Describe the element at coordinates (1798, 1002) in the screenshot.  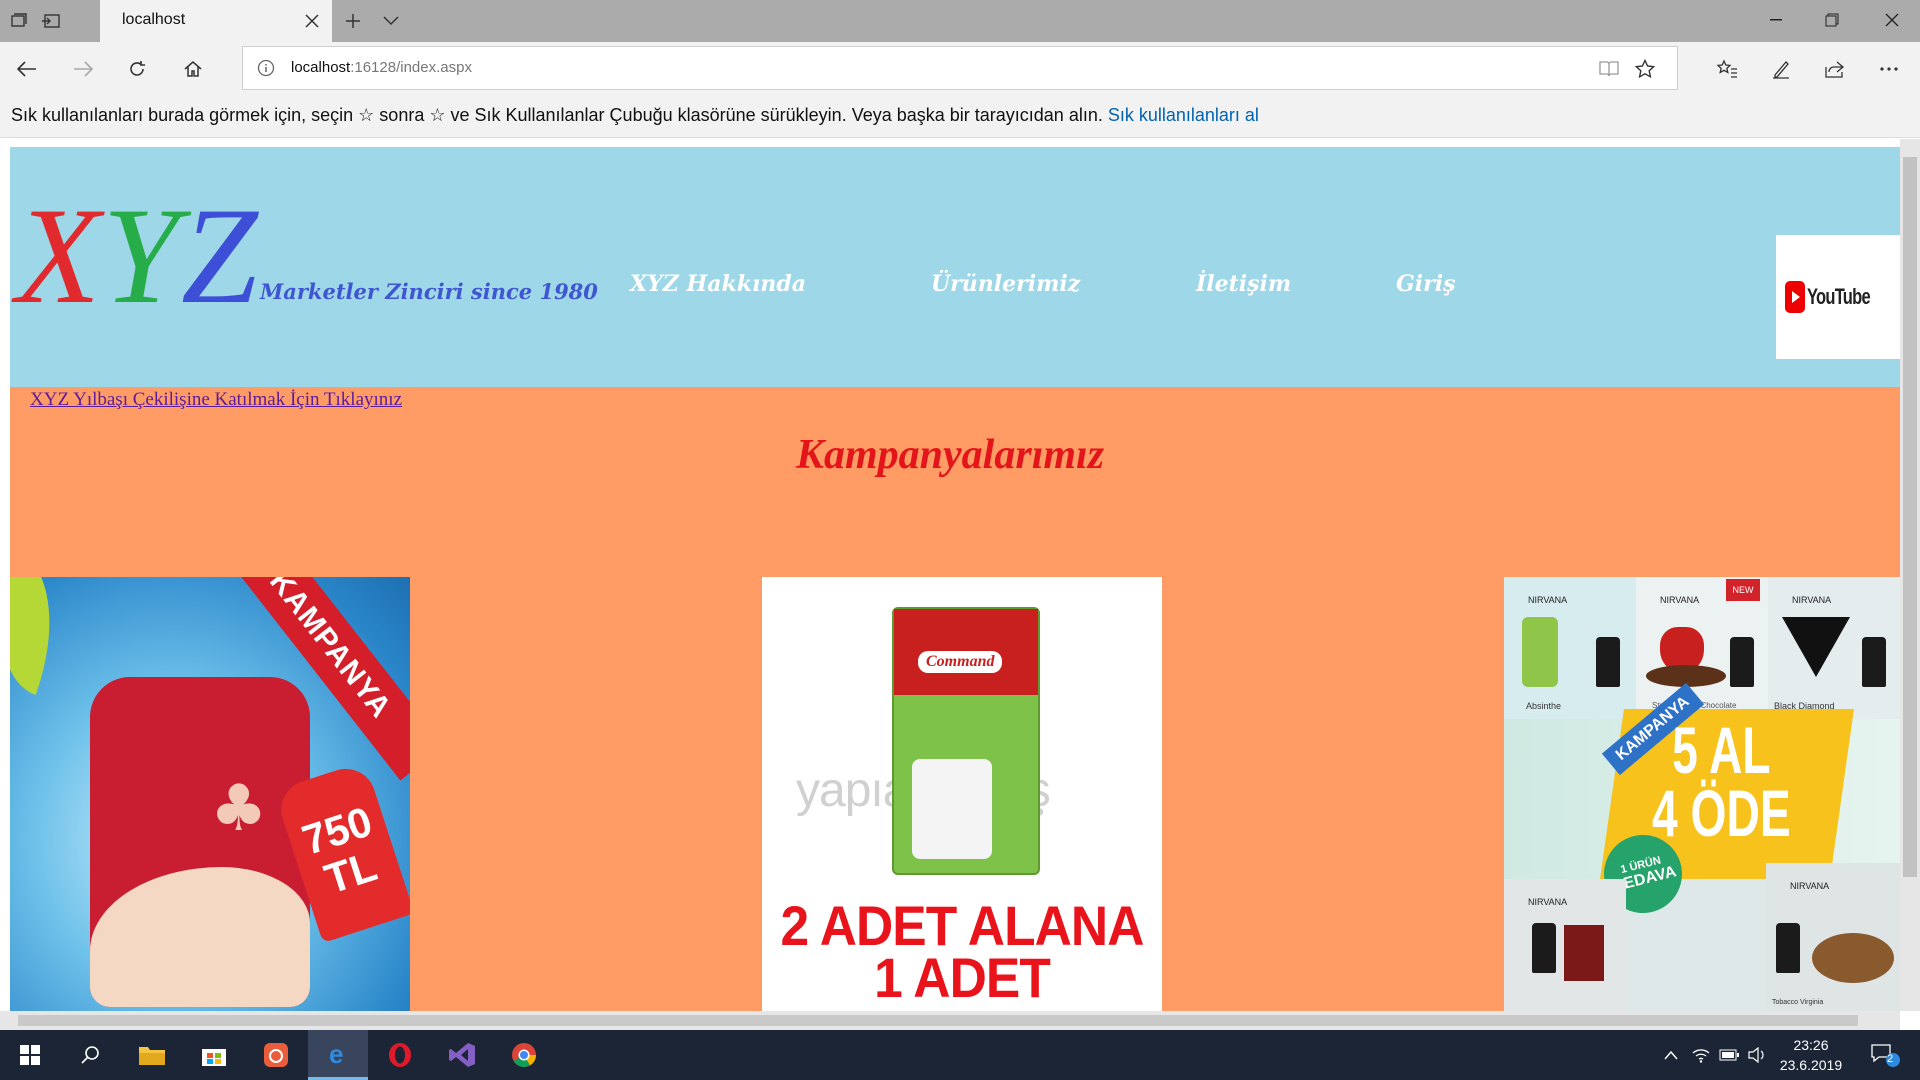
I see `flavor-label: Tobacco Virginia` at that location.